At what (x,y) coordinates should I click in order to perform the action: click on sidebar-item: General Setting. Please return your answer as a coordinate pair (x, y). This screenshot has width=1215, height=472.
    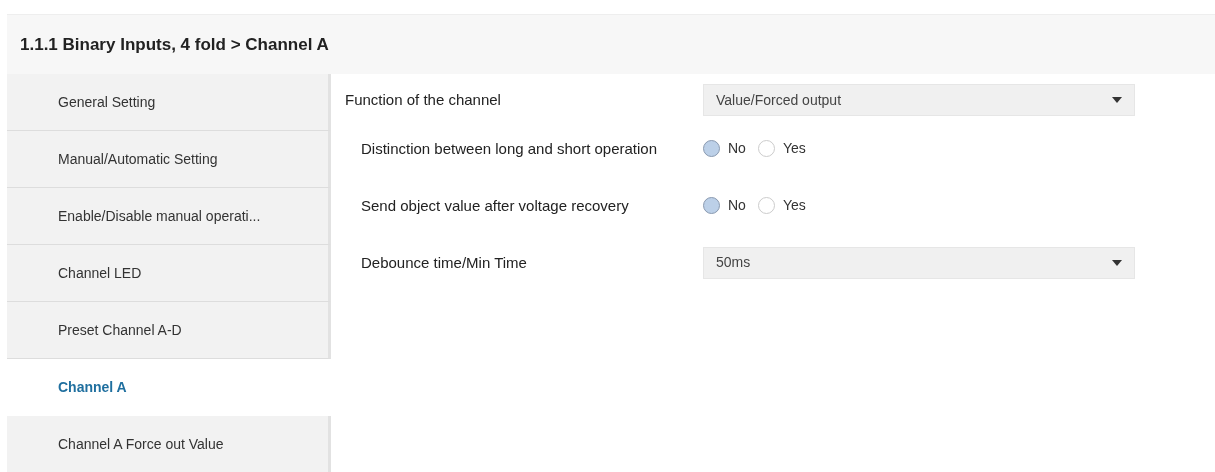
    Looking at the image, I should click on (169, 102).